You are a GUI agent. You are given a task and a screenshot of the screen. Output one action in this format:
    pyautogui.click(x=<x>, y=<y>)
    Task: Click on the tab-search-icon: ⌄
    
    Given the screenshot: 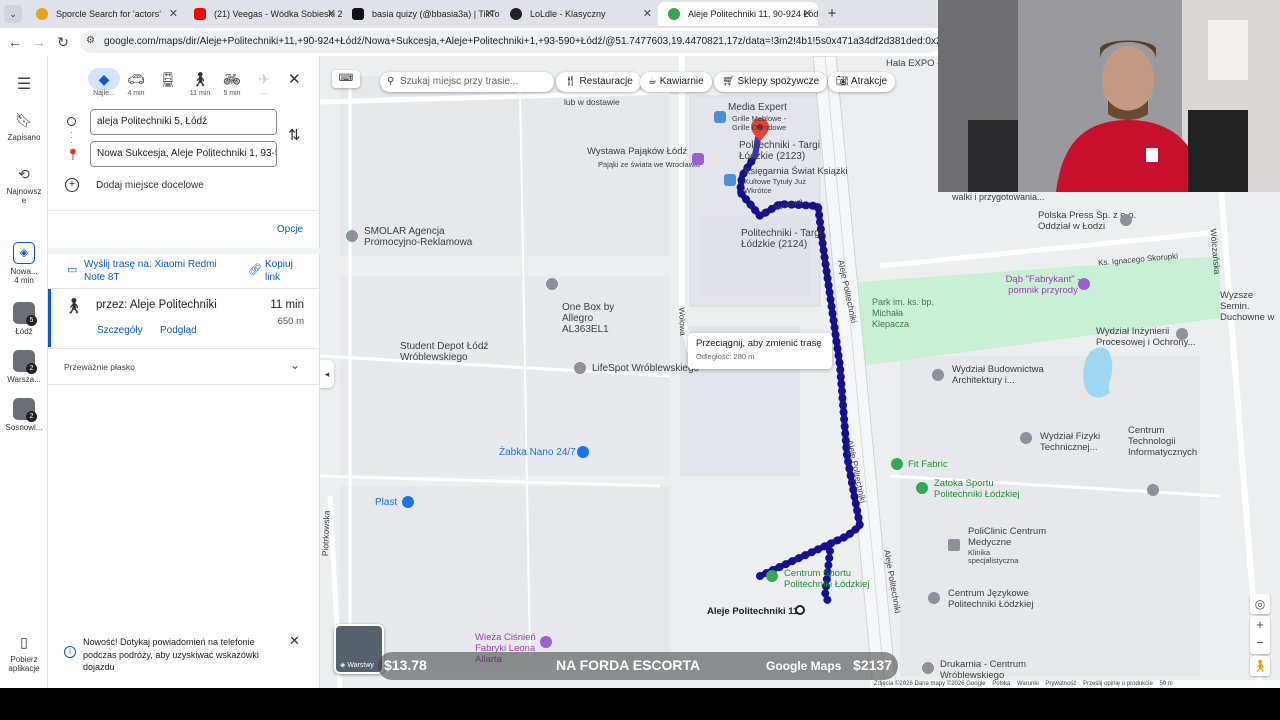 What is the action you would take?
    pyautogui.click(x=13, y=14)
    